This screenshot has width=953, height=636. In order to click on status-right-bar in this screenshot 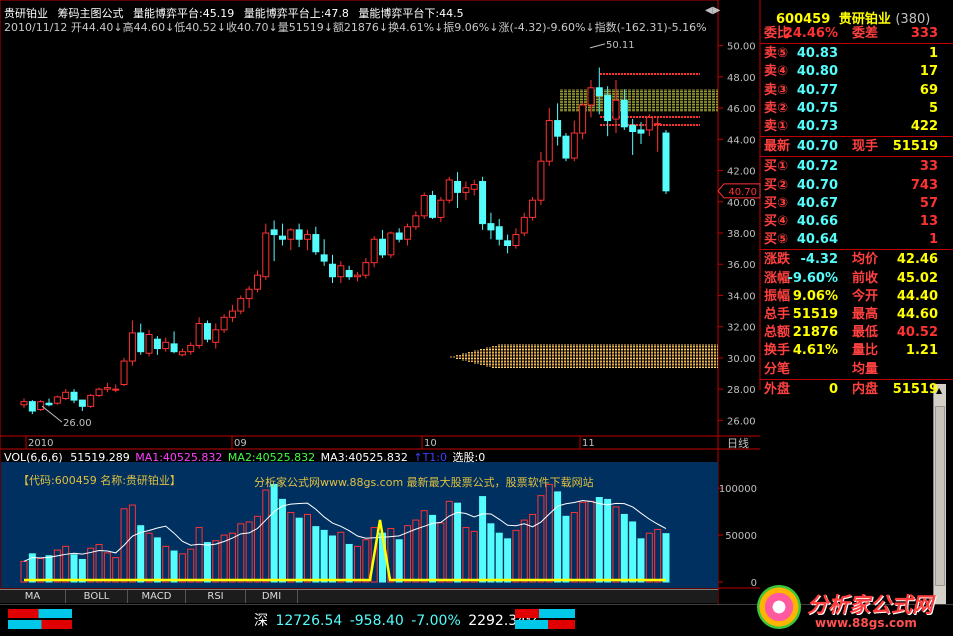, I will do `click(545, 613)`.